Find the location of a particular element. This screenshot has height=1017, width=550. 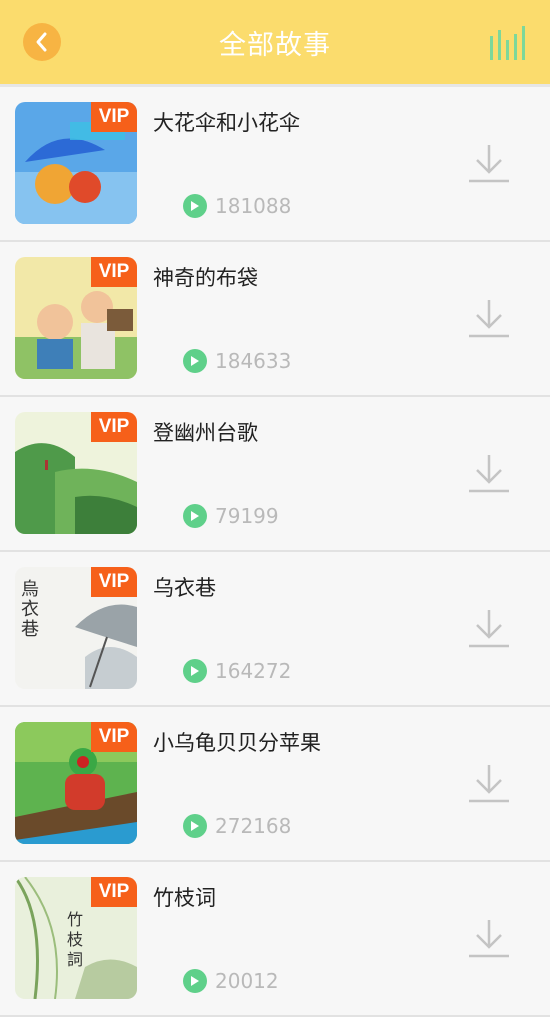

svg-text: 竹 is located at coordinates (75, 919).